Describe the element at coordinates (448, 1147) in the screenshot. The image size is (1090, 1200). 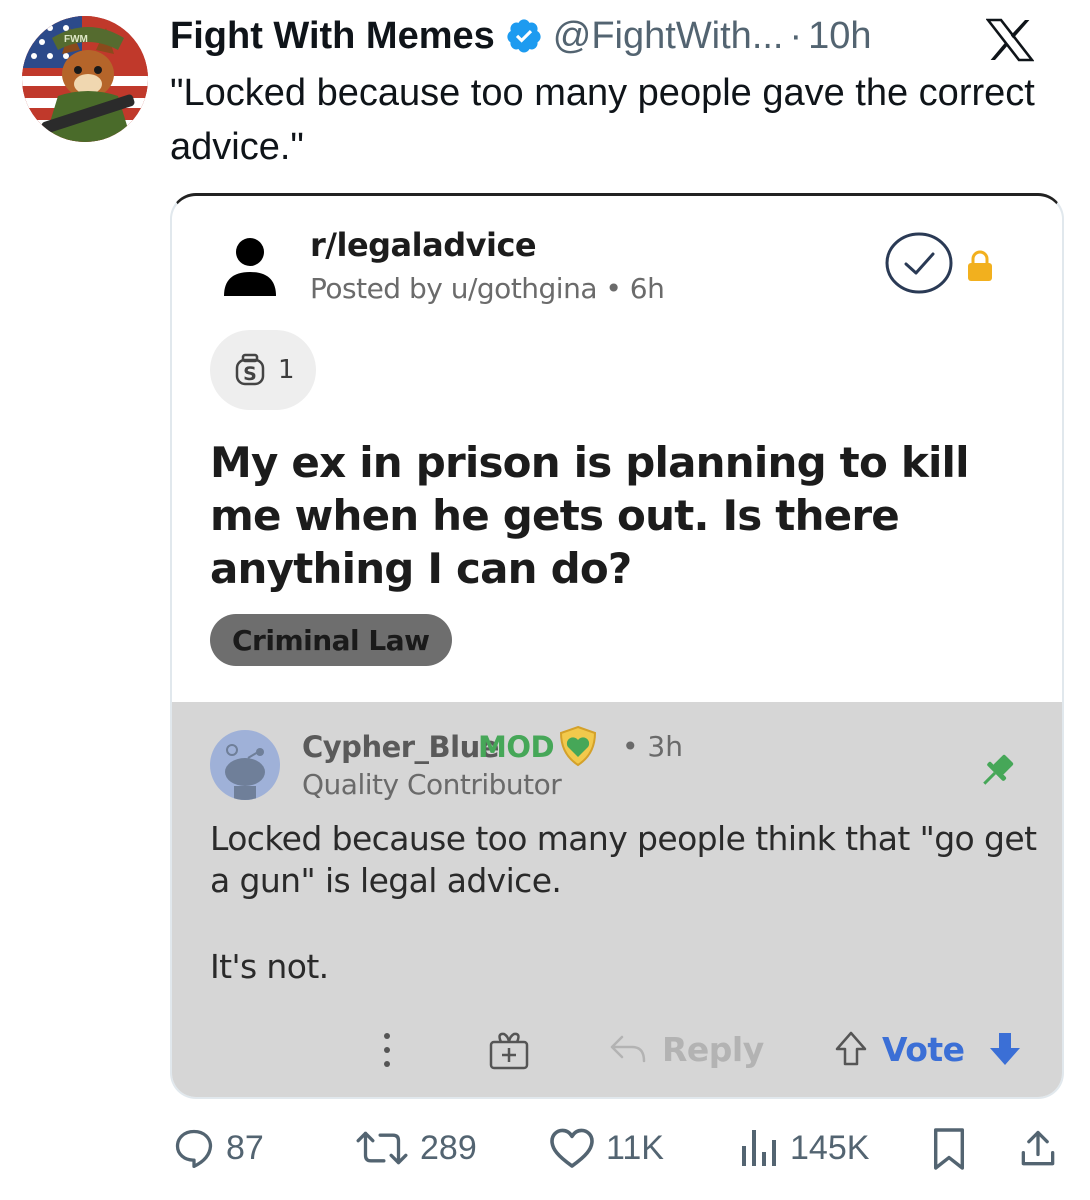
I see `retweet-count: 289` at that location.